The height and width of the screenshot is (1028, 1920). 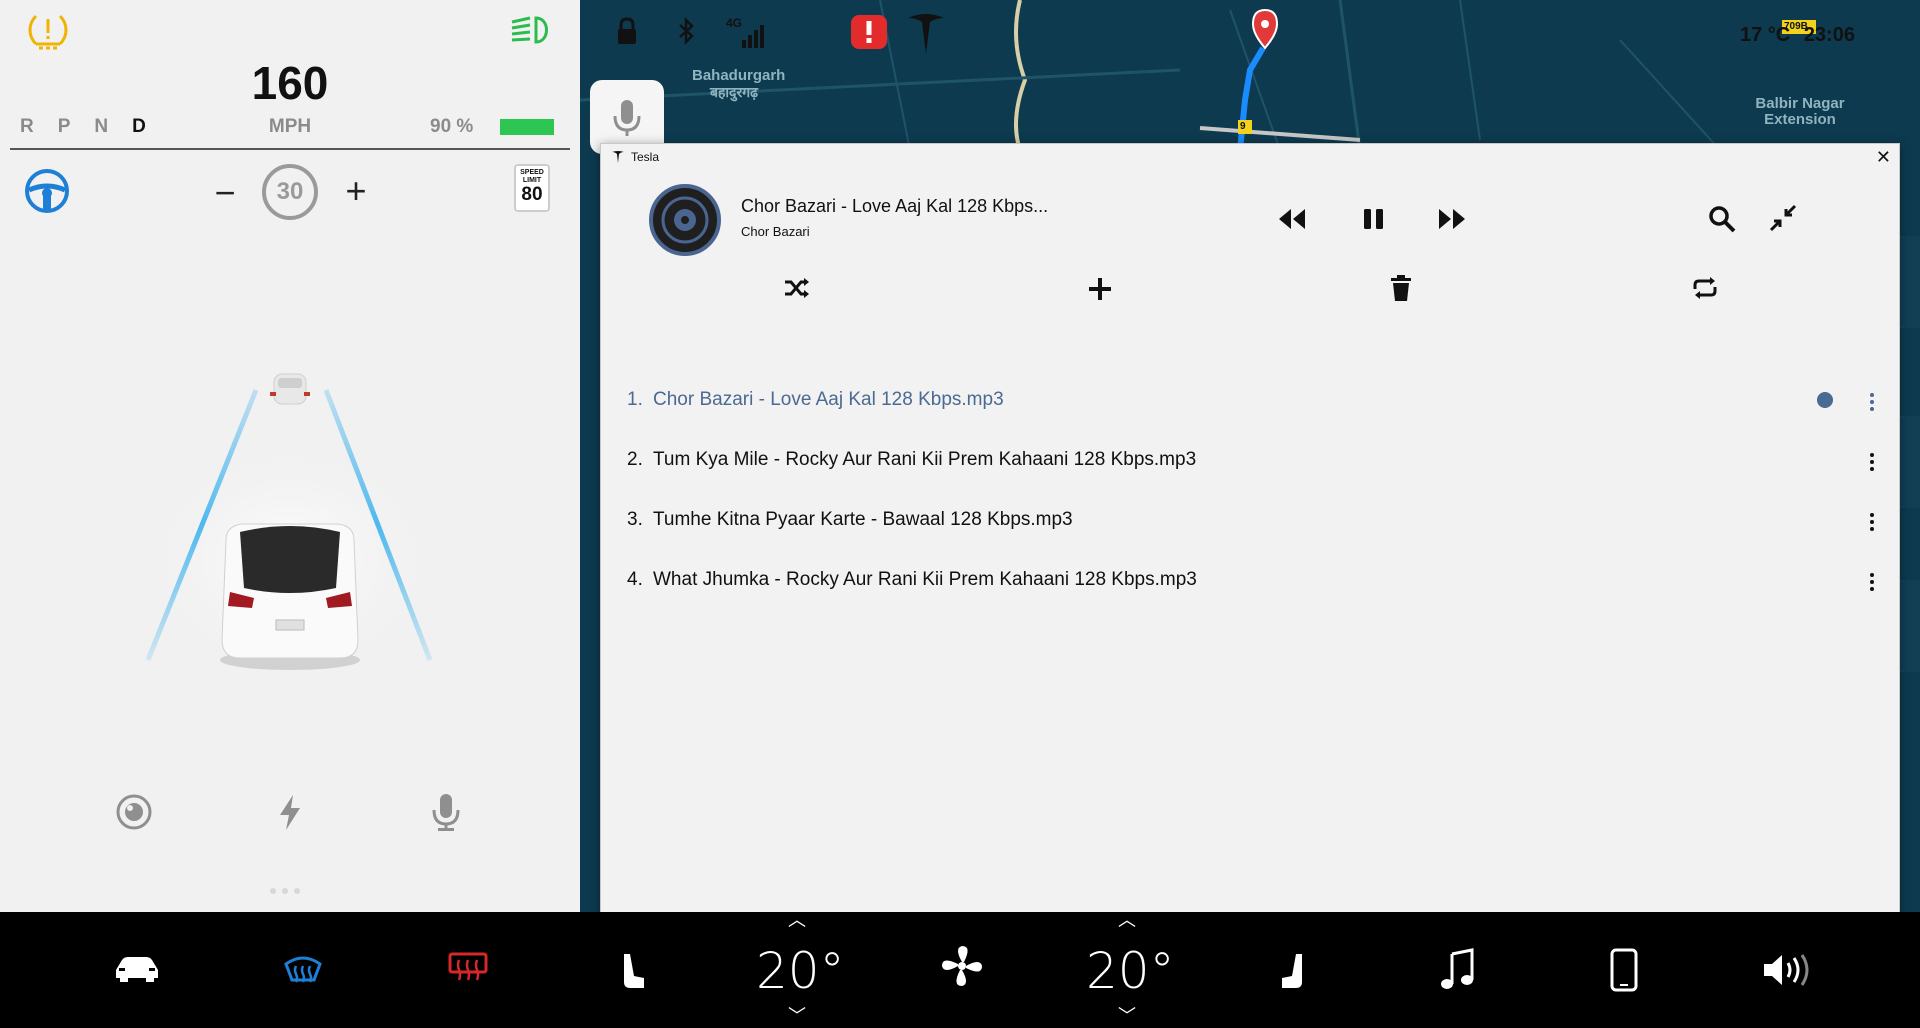 I want to click on signal-icon, so click(x=753, y=36).